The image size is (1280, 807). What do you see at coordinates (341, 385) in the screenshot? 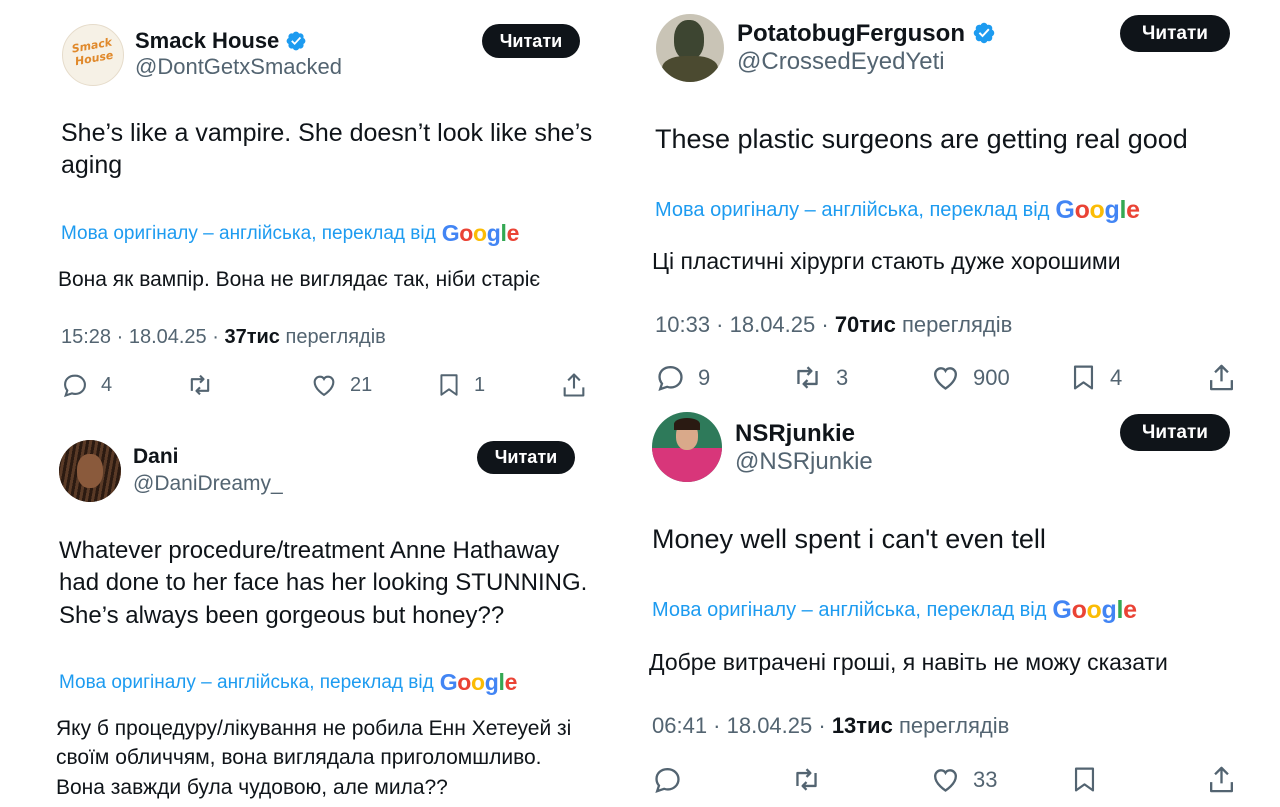
I see `like-action: 21` at bounding box center [341, 385].